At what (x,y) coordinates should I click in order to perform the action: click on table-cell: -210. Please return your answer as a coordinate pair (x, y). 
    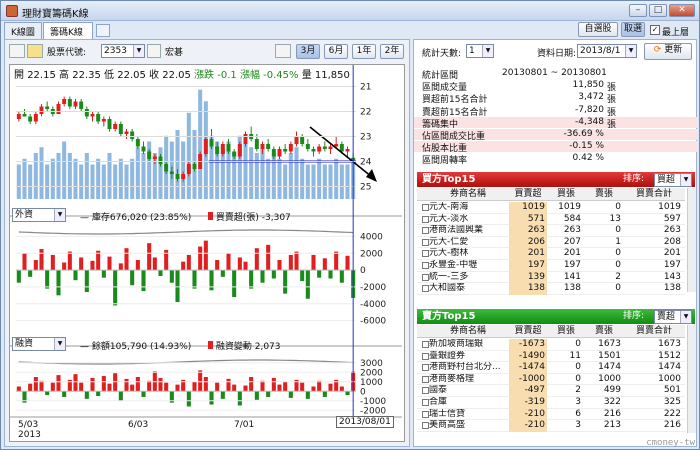
    Looking at the image, I should click on (528, 414).